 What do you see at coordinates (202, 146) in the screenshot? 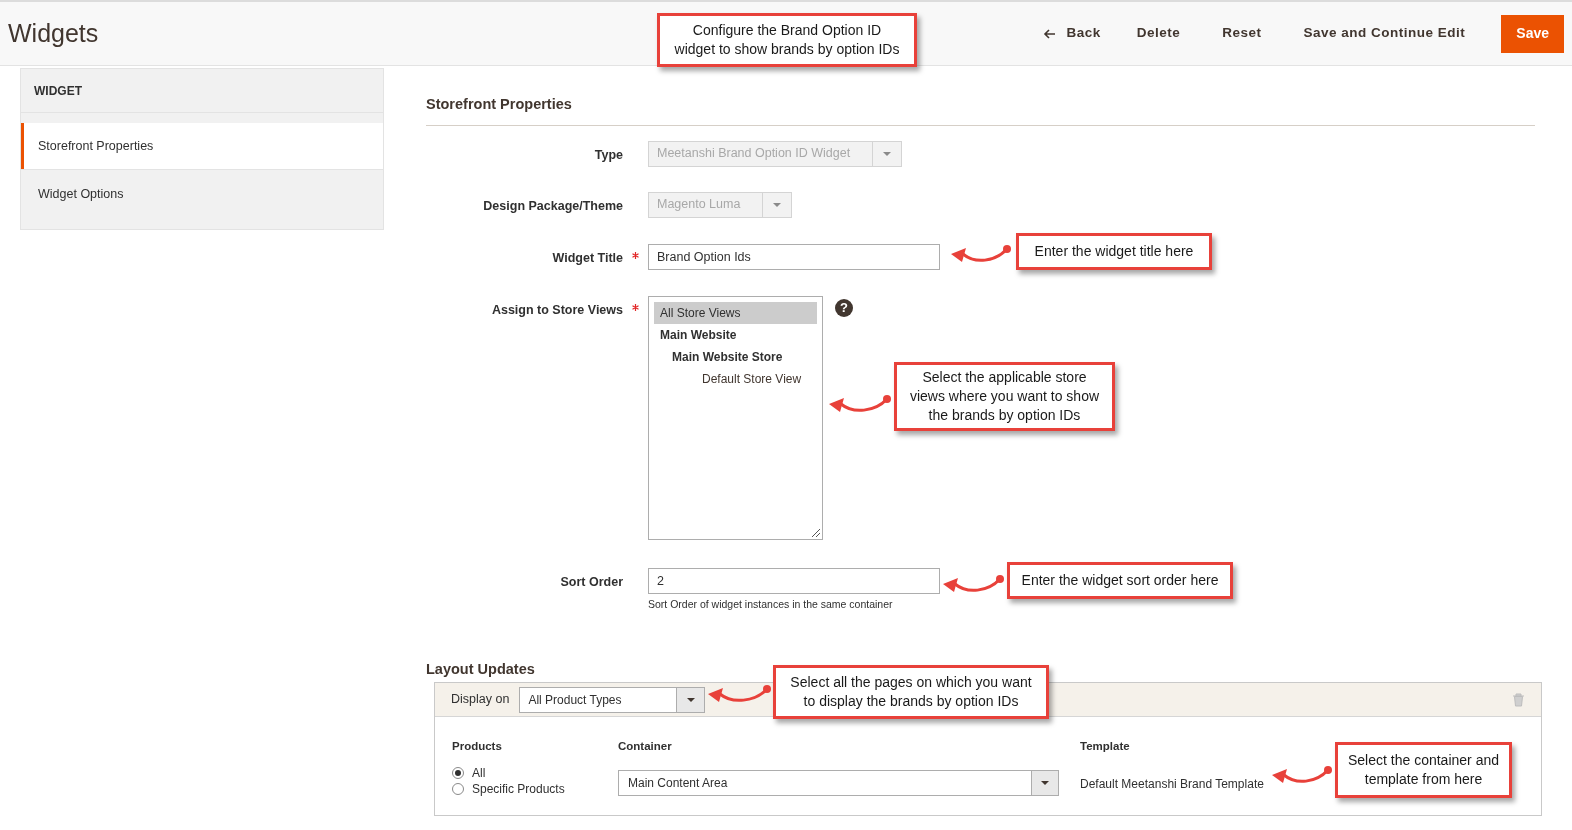
I see `sidebar-tab: Storefront Properties` at bounding box center [202, 146].